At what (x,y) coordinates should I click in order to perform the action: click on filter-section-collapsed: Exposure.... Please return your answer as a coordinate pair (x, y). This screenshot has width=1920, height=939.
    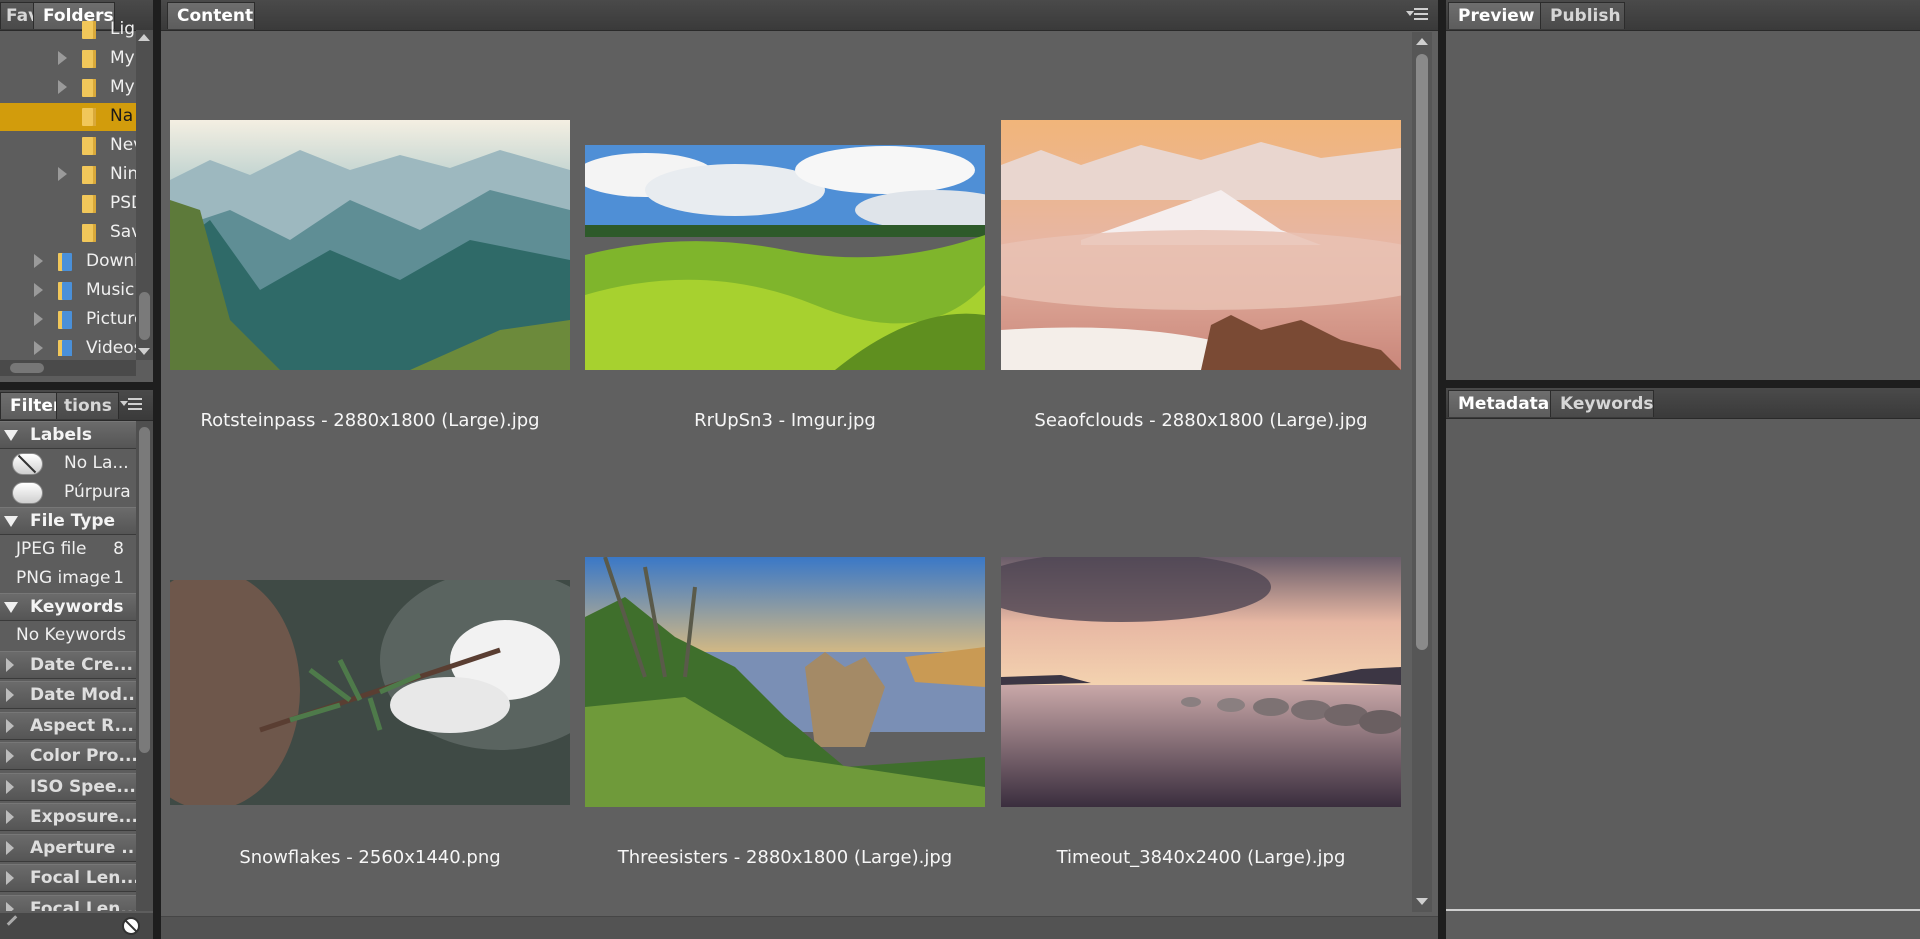
    Looking at the image, I should click on (68, 817).